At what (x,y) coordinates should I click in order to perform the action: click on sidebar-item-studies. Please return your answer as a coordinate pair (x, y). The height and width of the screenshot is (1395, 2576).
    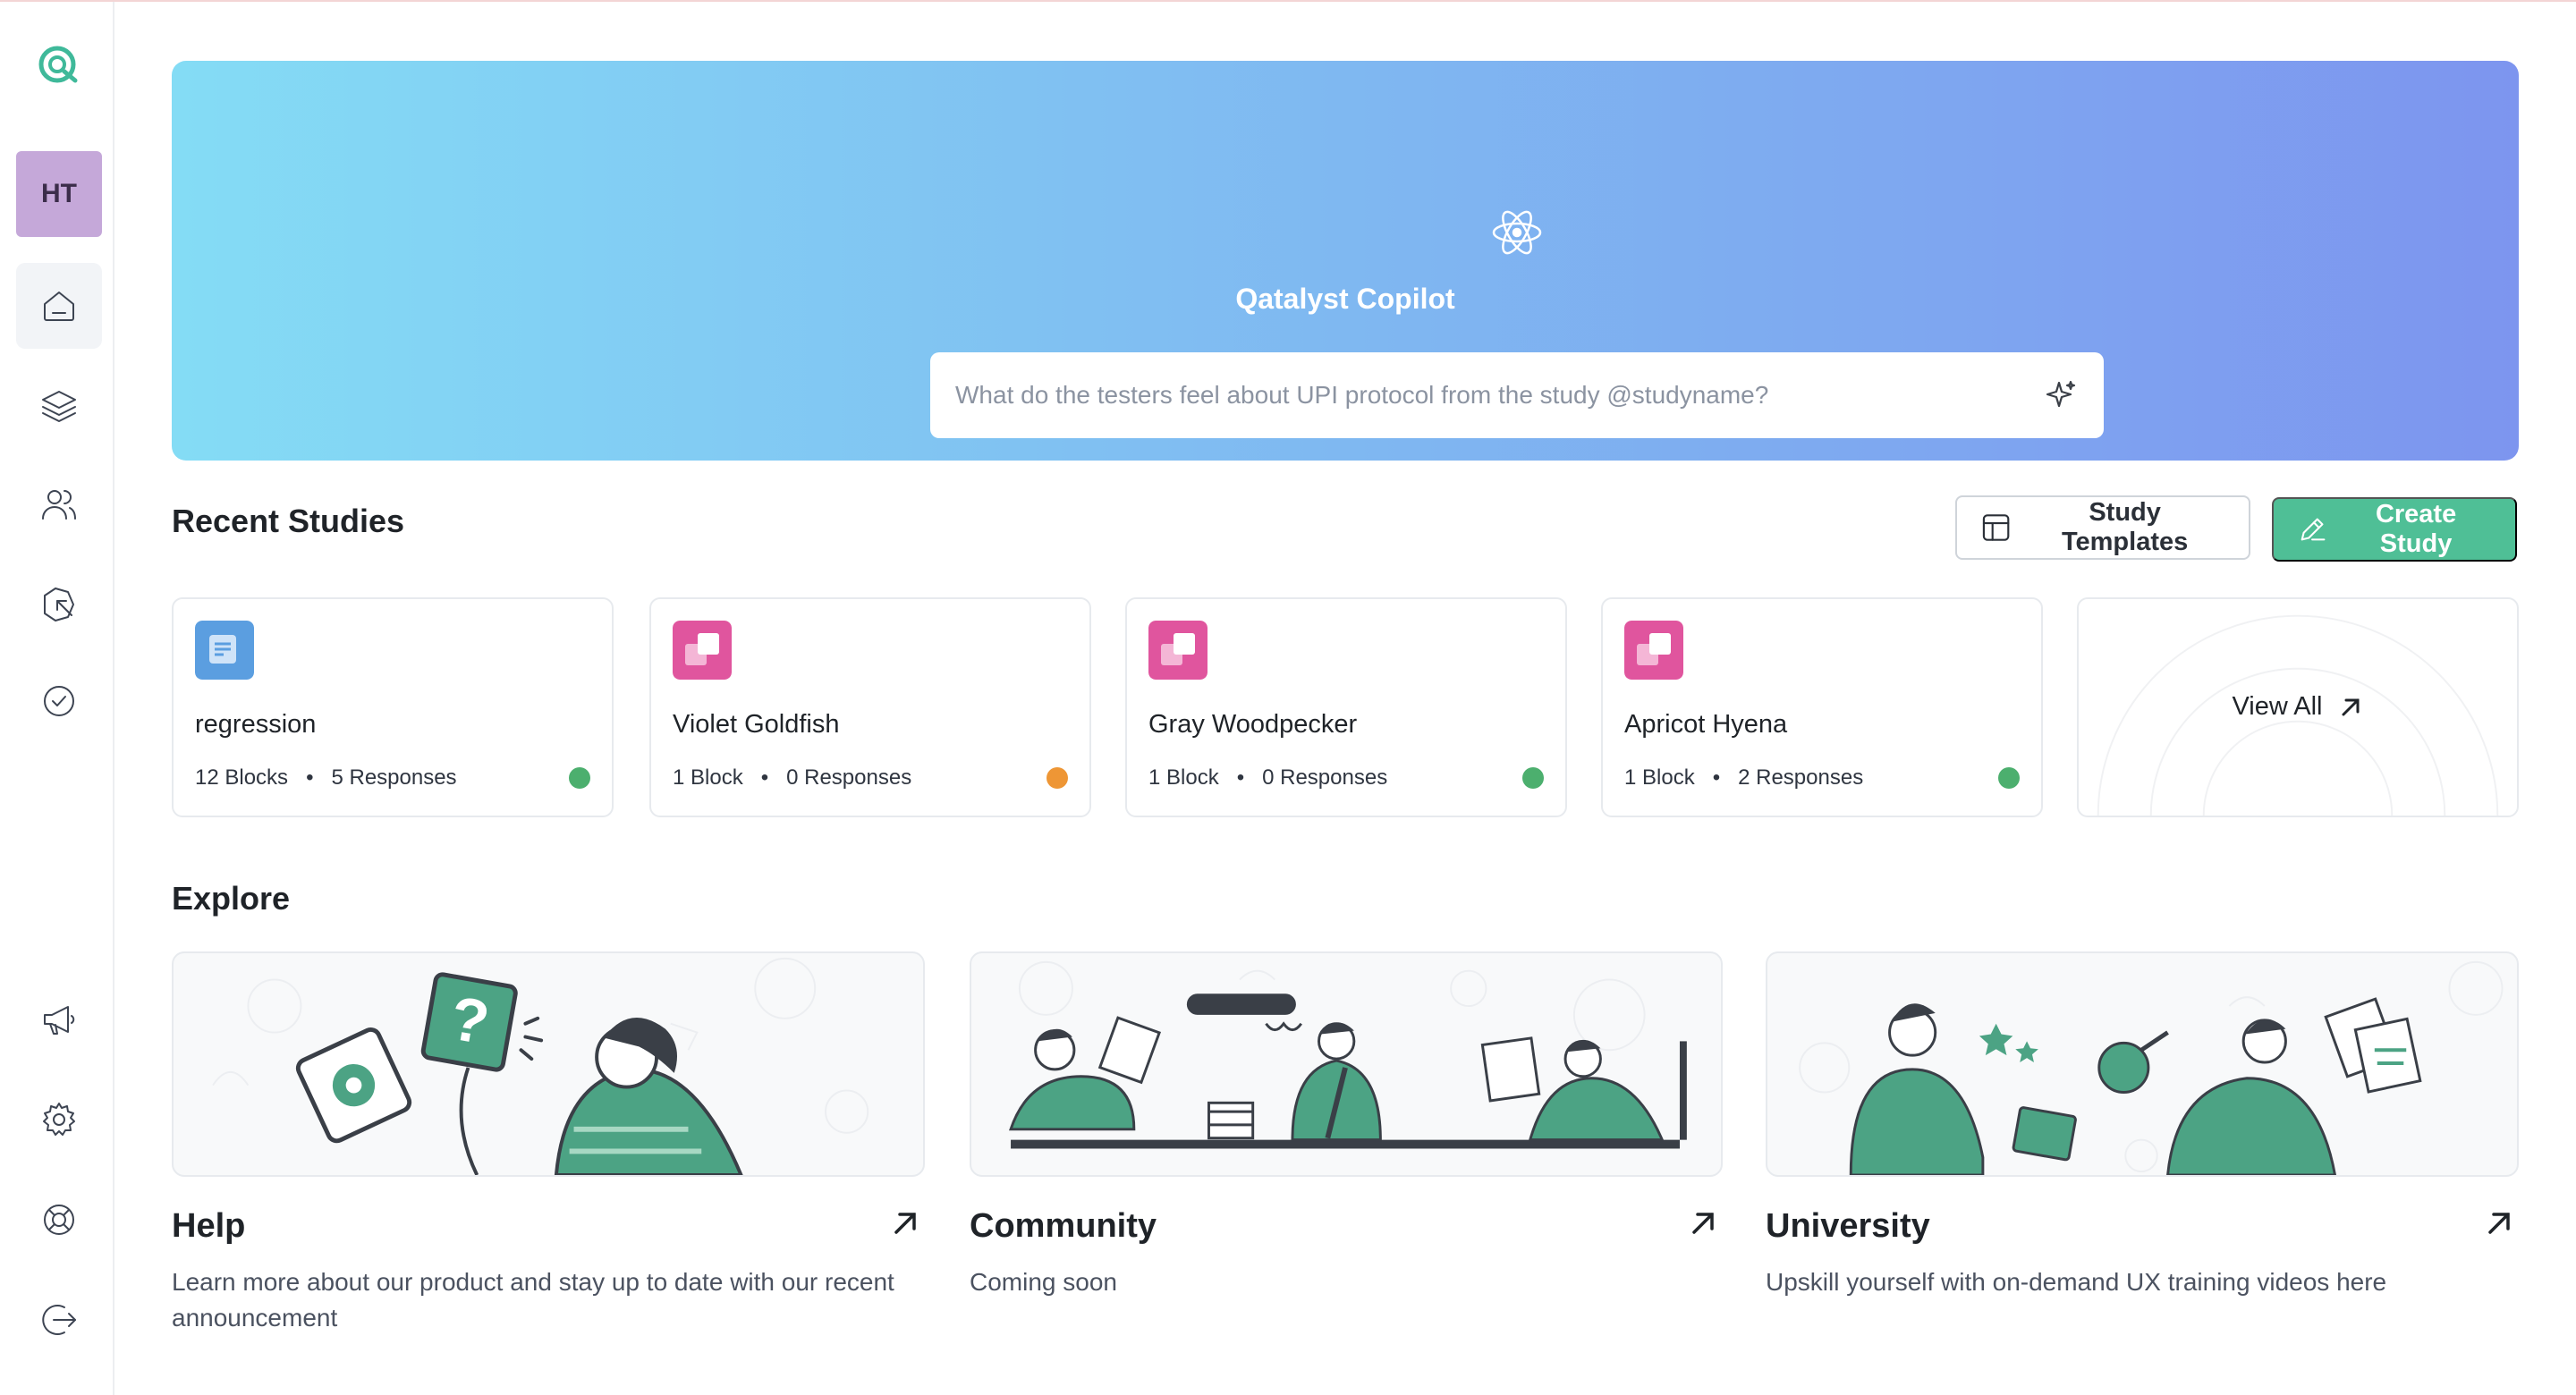
    Looking at the image, I should click on (59, 406).